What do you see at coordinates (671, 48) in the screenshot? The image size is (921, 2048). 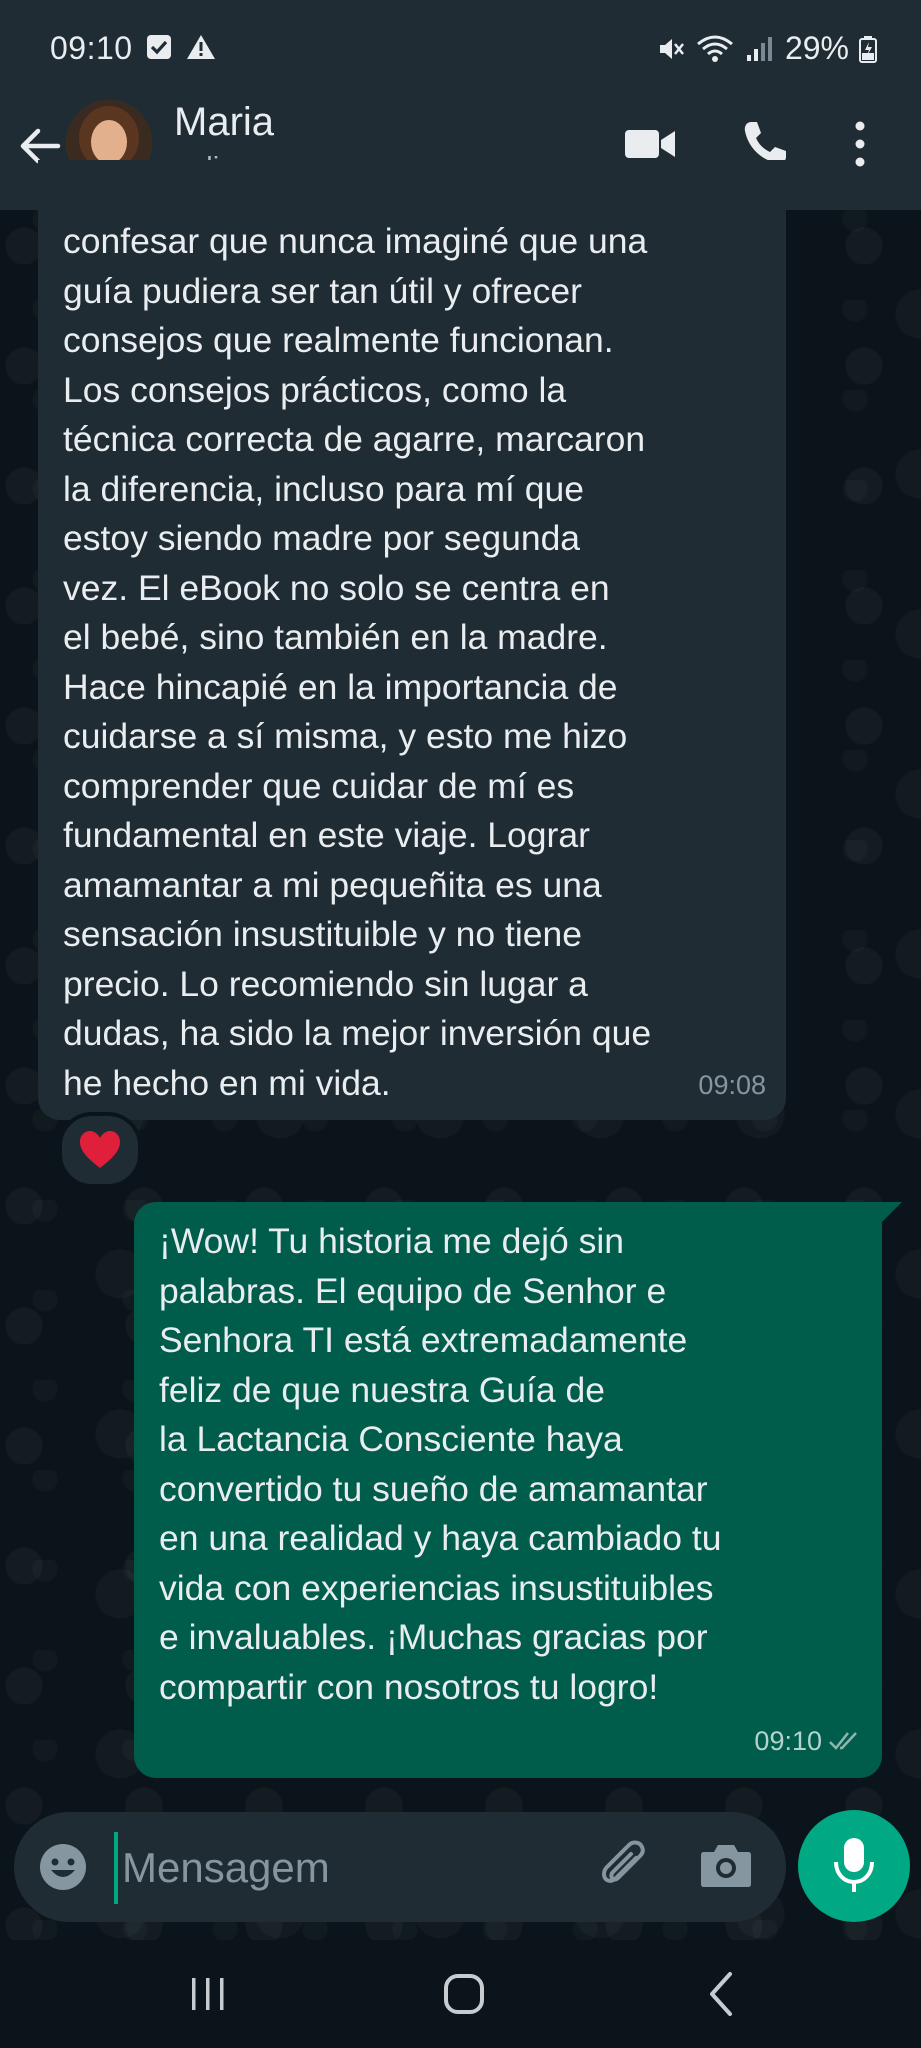 I see `mute-icon` at bounding box center [671, 48].